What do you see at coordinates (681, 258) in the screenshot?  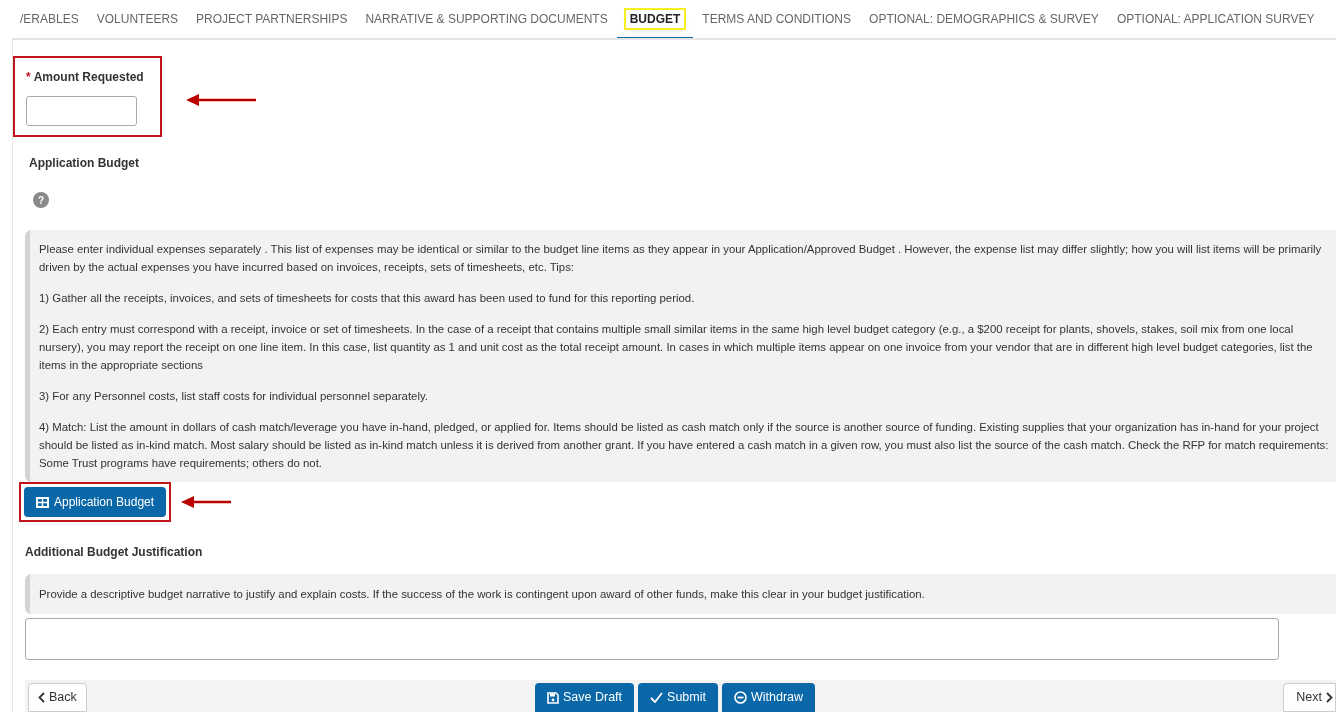 I see `instruction-text: Please enter individual expenses separately . This list of expenses may be identical or similar to the budget line items as they appear in your Application/Approved Budget . However, the expense list may differ slightly; how you will list items will be primarily driven by the actual expenses you have incurred based on invoices, receipts, sets of timesheets, etc. Tips:` at bounding box center [681, 258].